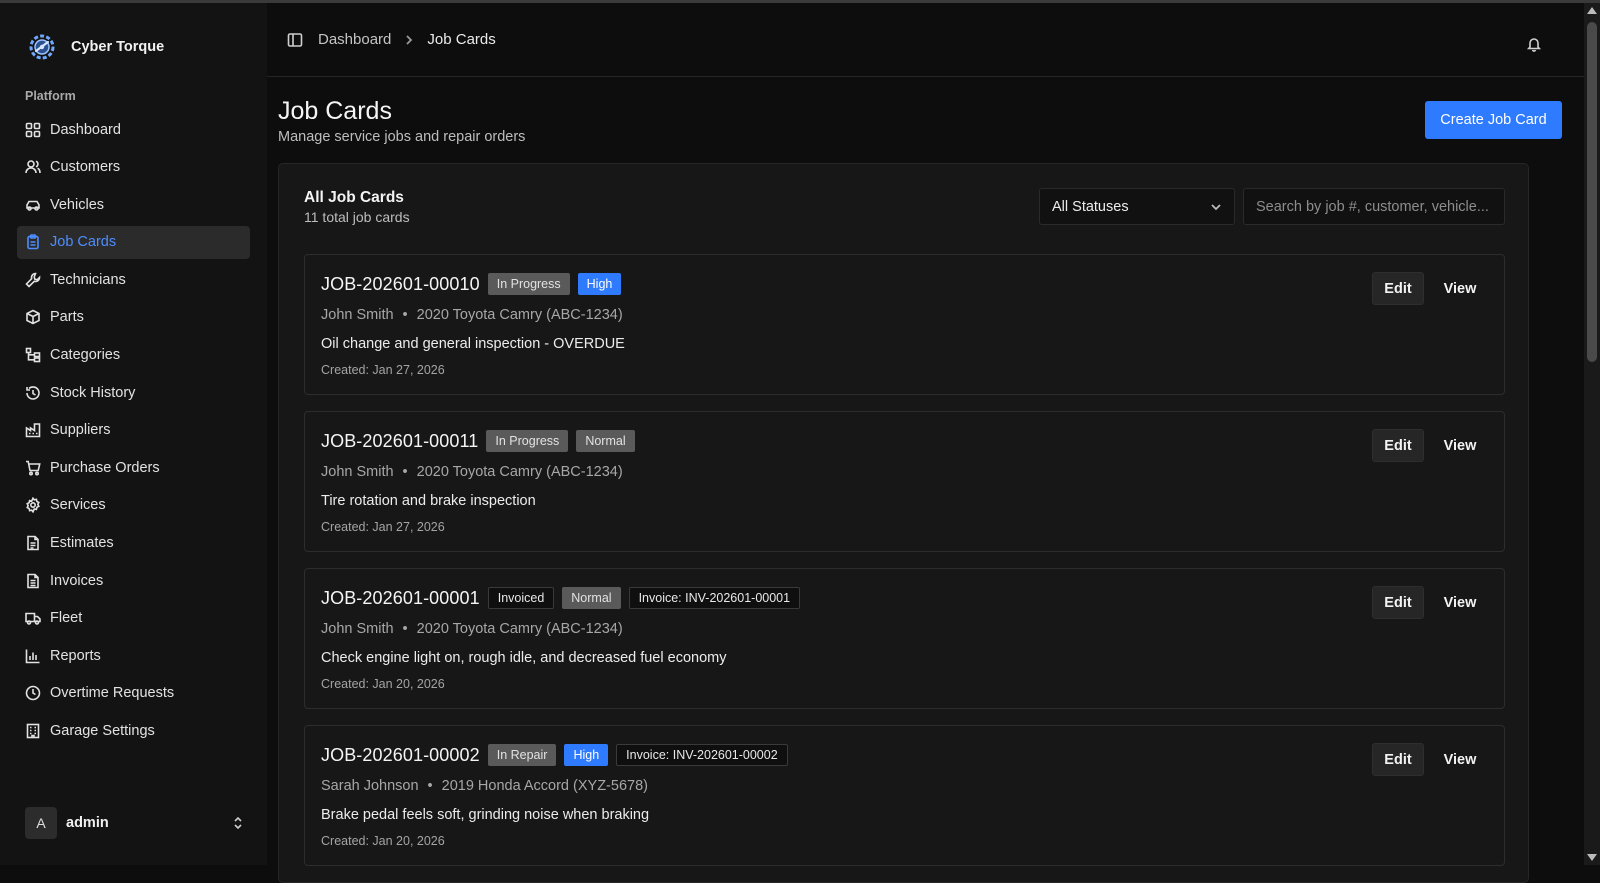 The height and width of the screenshot is (883, 1600). What do you see at coordinates (399, 441) in the screenshot?
I see `job-number: JOB-202601-00011` at bounding box center [399, 441].